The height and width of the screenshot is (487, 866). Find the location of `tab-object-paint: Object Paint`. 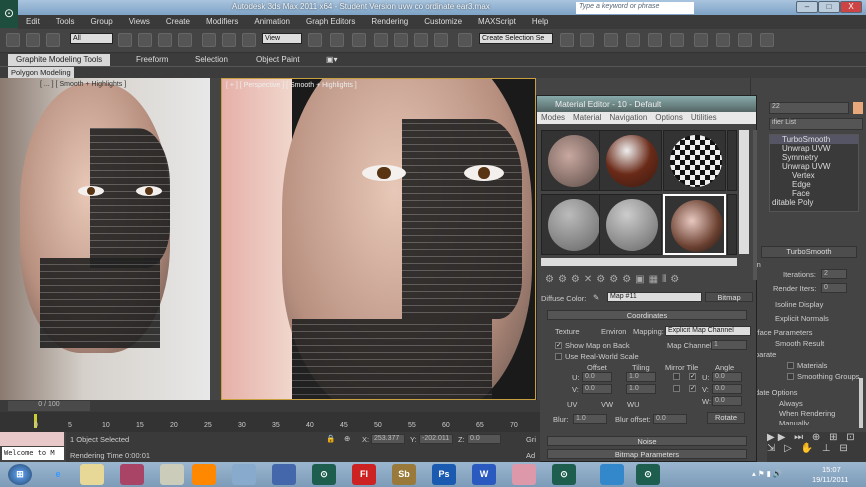

tab-object-paint: Object Paint is located at coordinates (278, 60).